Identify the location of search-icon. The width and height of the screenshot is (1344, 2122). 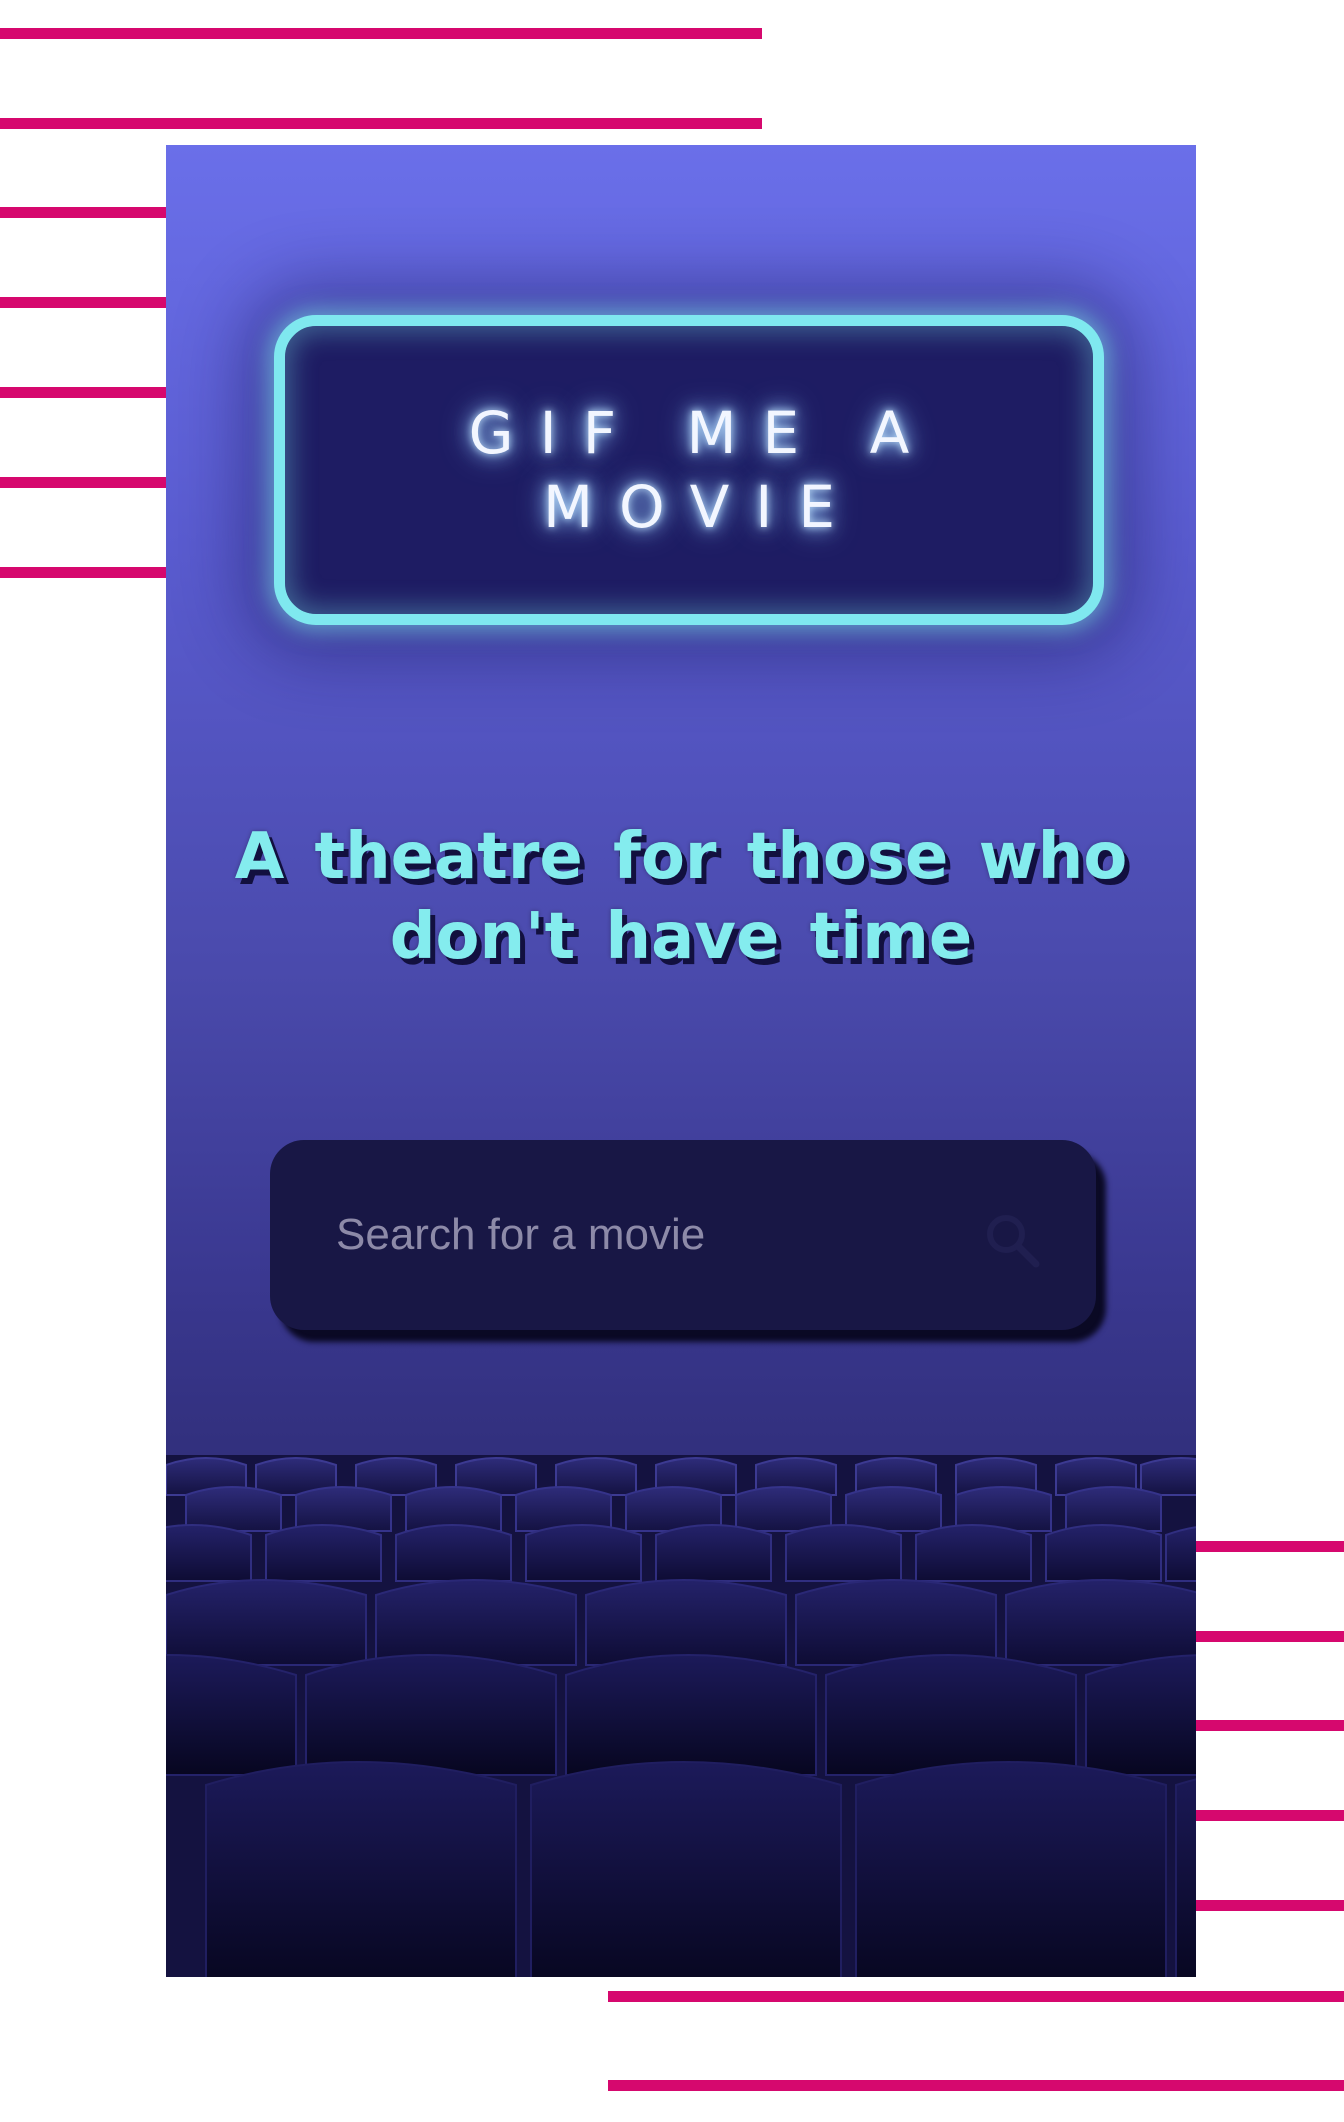
(1012, 1240).